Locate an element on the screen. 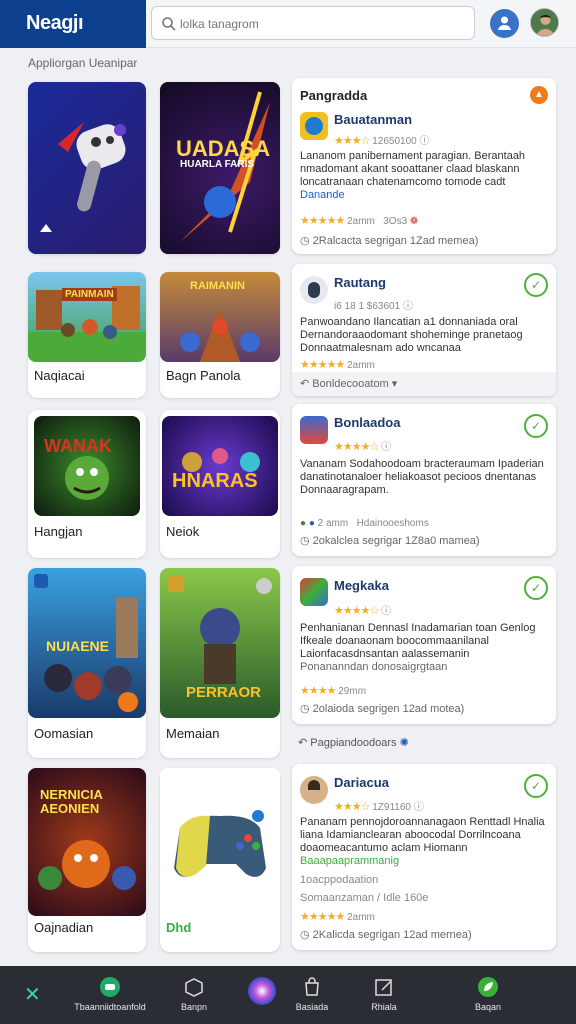  tile-art-title: PERRAOR is located at coordinates (224, 692).